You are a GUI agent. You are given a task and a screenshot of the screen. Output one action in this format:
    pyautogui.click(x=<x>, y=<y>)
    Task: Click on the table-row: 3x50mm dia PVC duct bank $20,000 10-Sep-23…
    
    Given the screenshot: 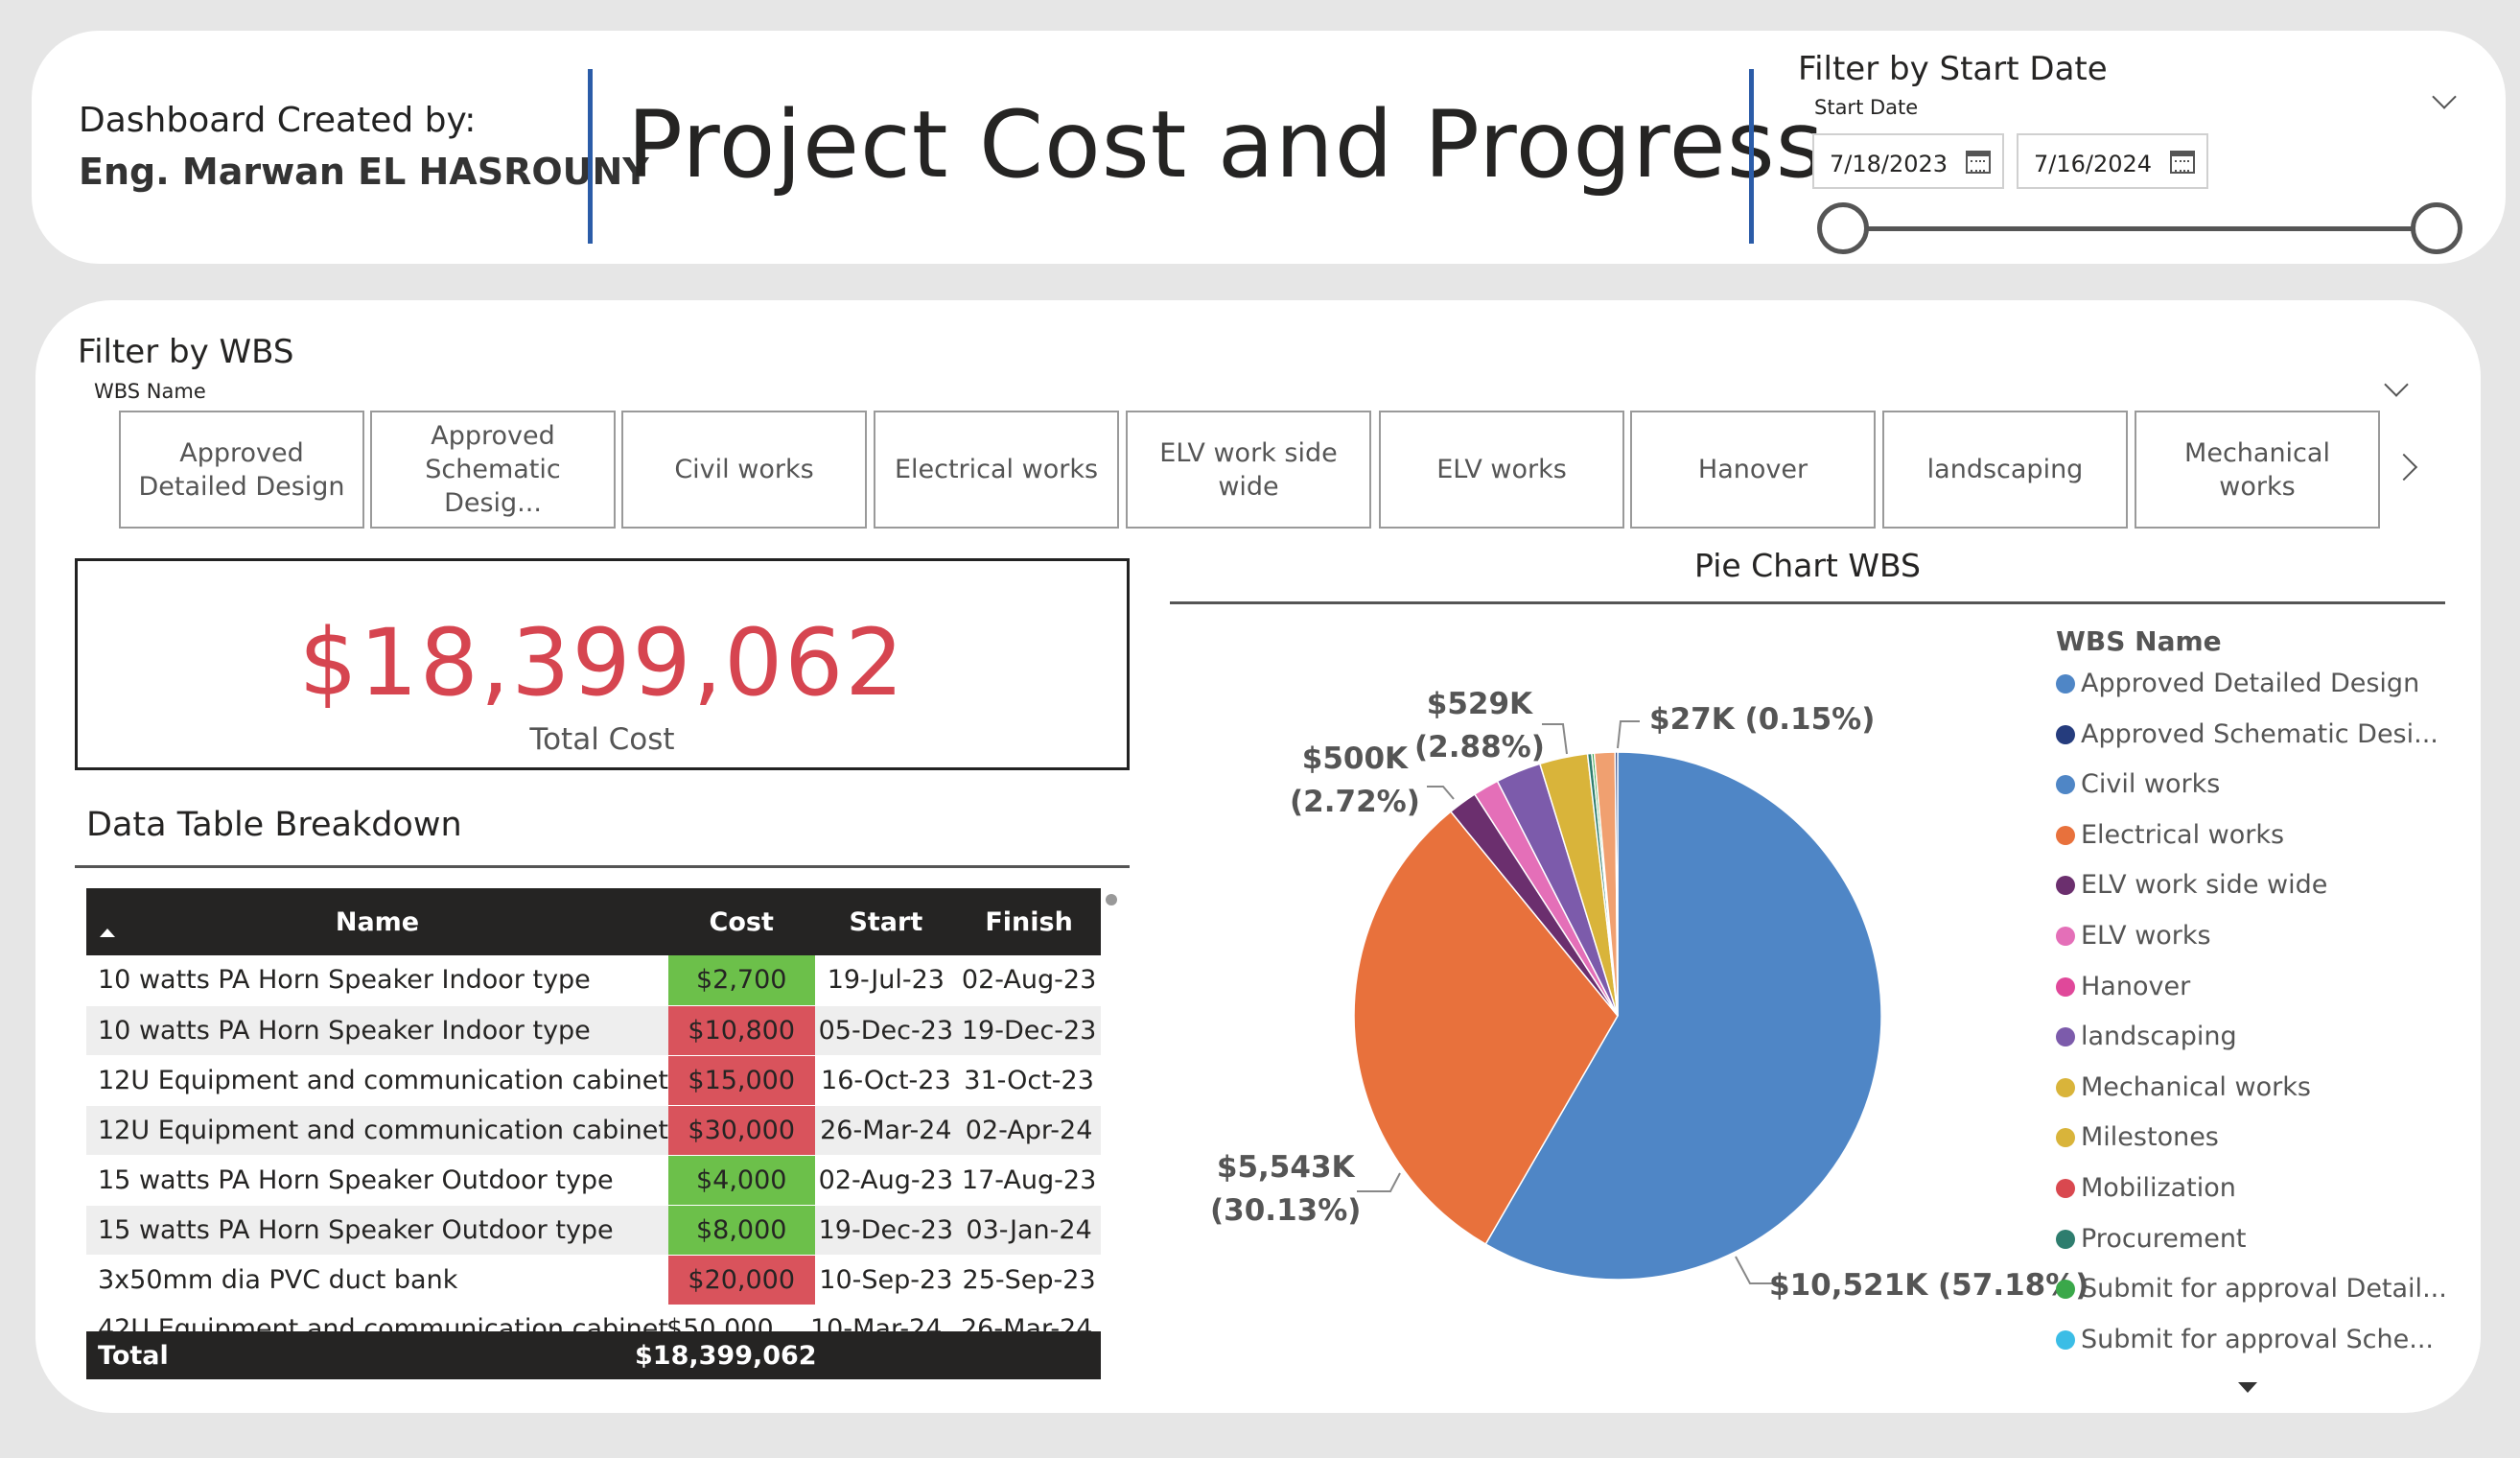 What is the action you would take?
    pyautogui.click(x=593, y=1280)
    